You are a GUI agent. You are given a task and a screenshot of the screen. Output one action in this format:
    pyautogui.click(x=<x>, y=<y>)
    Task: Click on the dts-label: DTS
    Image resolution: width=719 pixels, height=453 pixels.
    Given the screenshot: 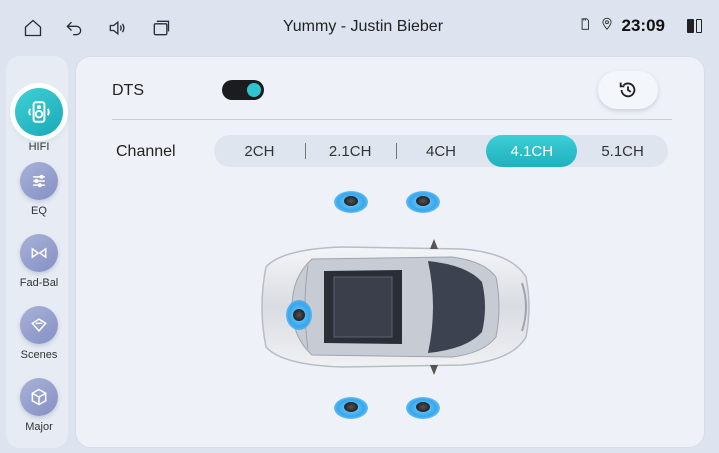 What is the action you would take?
    pyautogui.click(x=128, y=90)
    